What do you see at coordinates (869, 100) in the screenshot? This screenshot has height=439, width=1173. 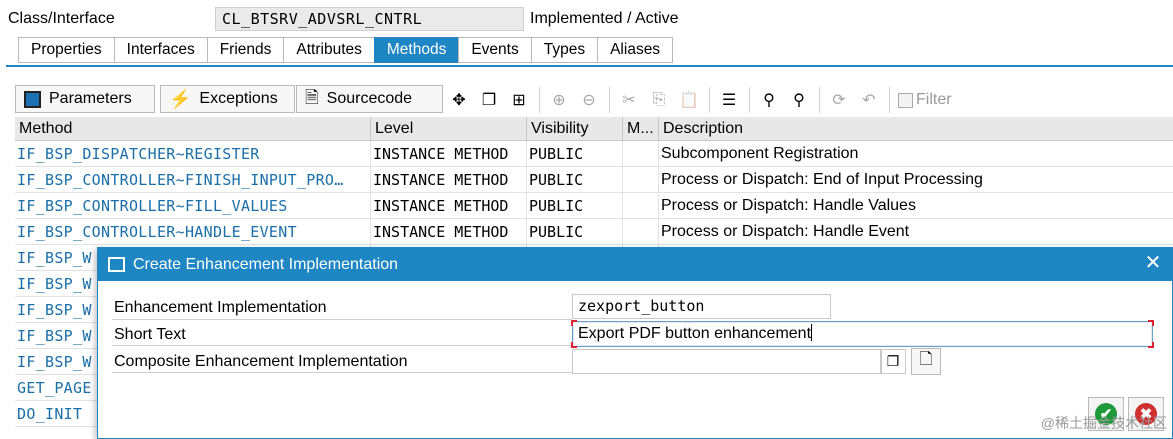 I see `undo-icon: ↶` at bounding box center [869, 100].